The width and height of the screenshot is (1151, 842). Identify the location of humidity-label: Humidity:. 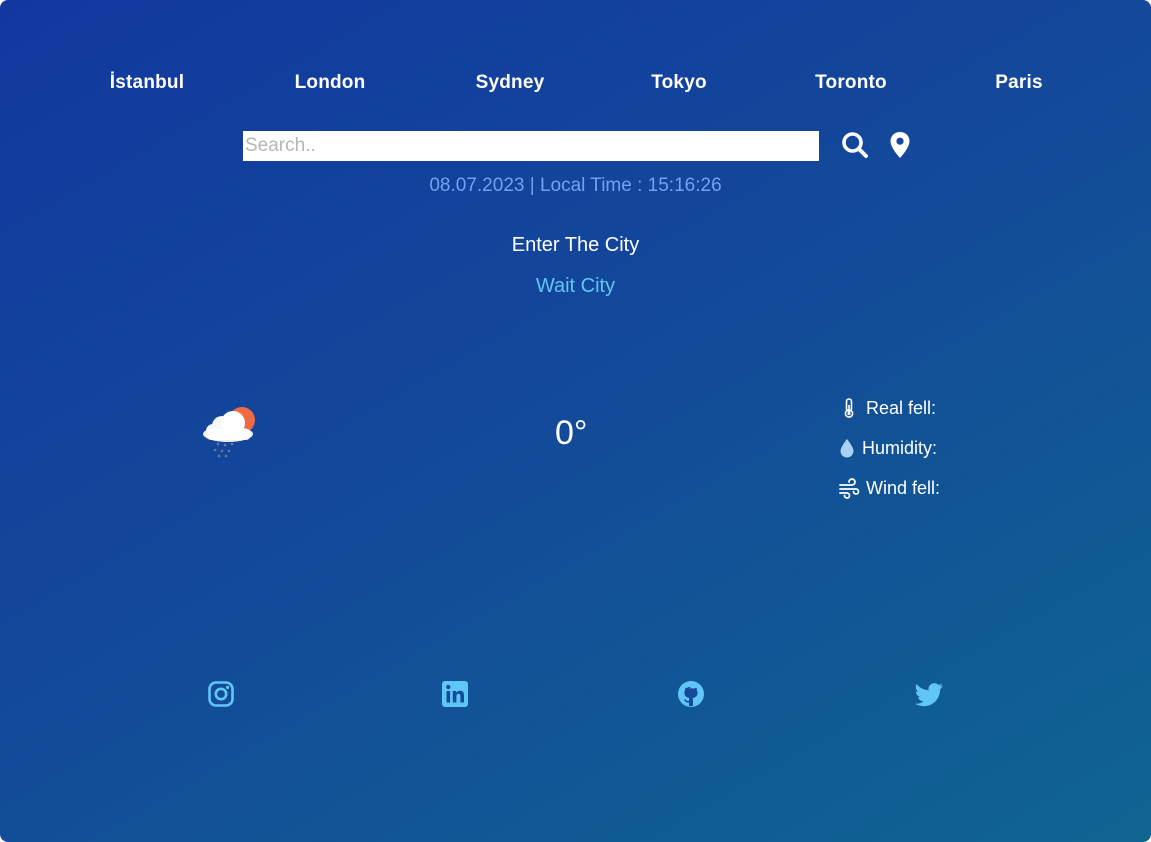
(900, 447).